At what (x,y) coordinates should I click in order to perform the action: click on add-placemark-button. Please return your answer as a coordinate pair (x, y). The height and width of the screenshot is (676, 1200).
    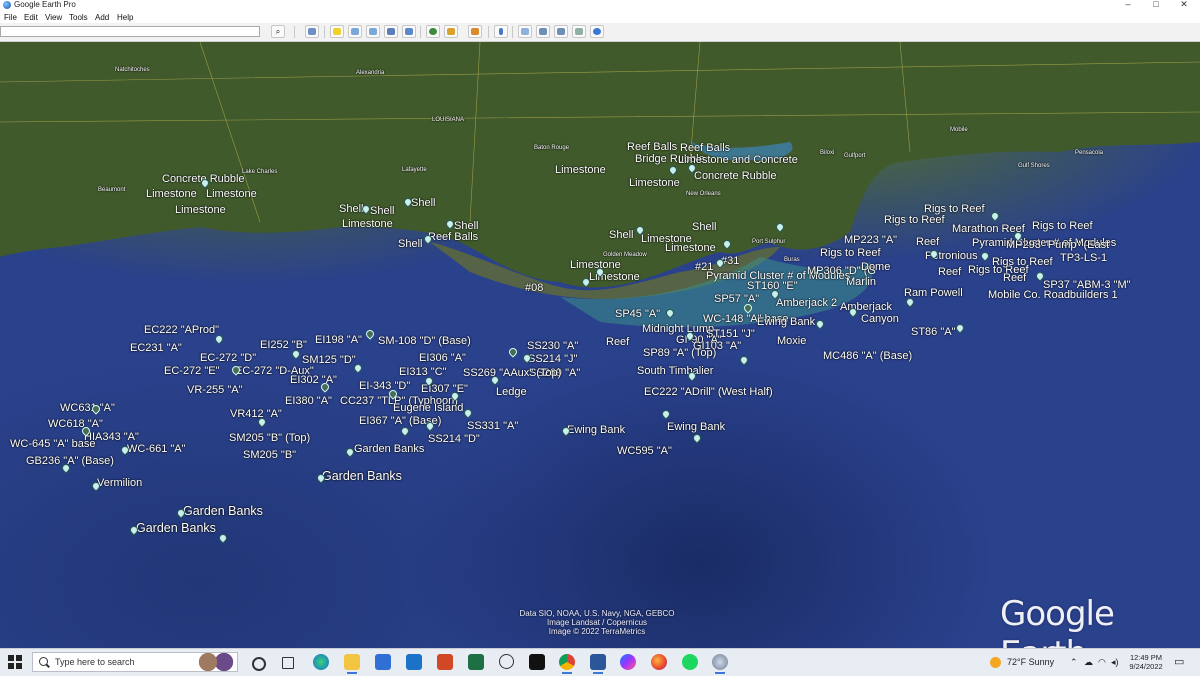
    Looking at the image, I should click on (337, 31).